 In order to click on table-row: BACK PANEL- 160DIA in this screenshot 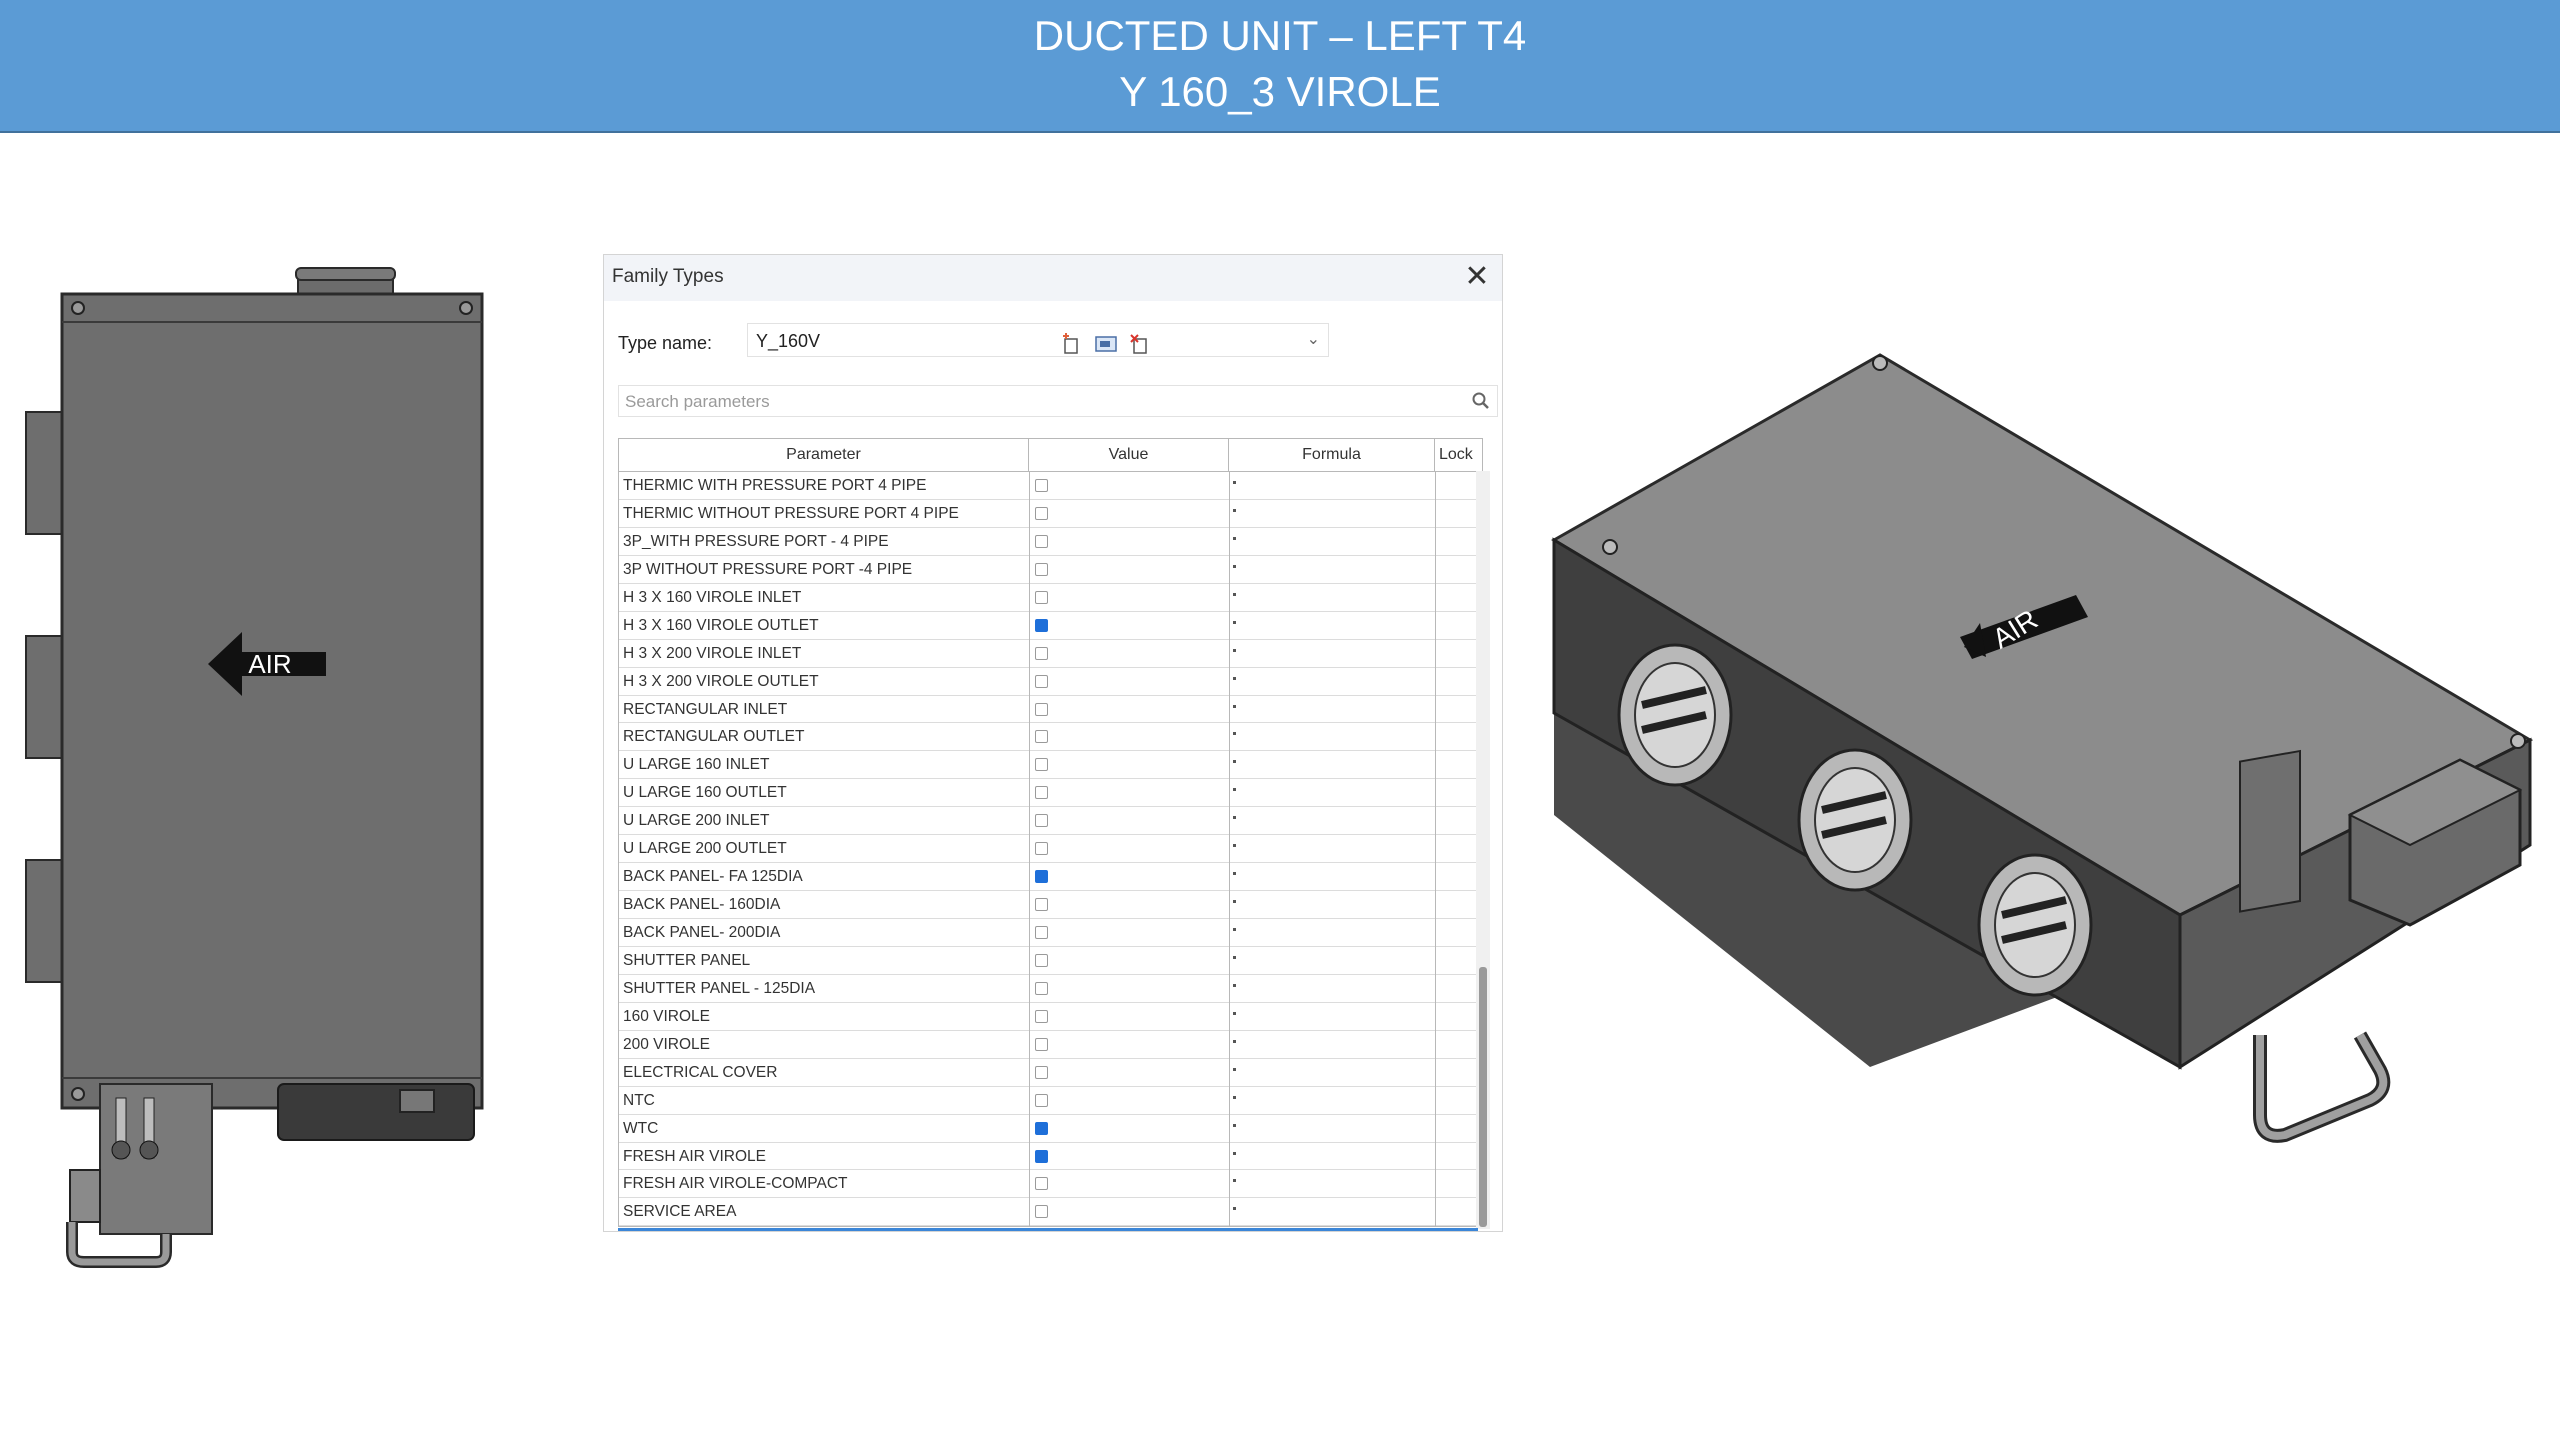, I will do `click(1051, 905)`.